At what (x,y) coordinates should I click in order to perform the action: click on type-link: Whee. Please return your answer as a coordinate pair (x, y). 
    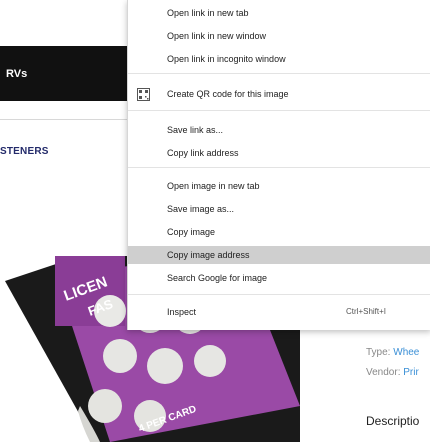
    Looking at the image, I should click on (406, 352).